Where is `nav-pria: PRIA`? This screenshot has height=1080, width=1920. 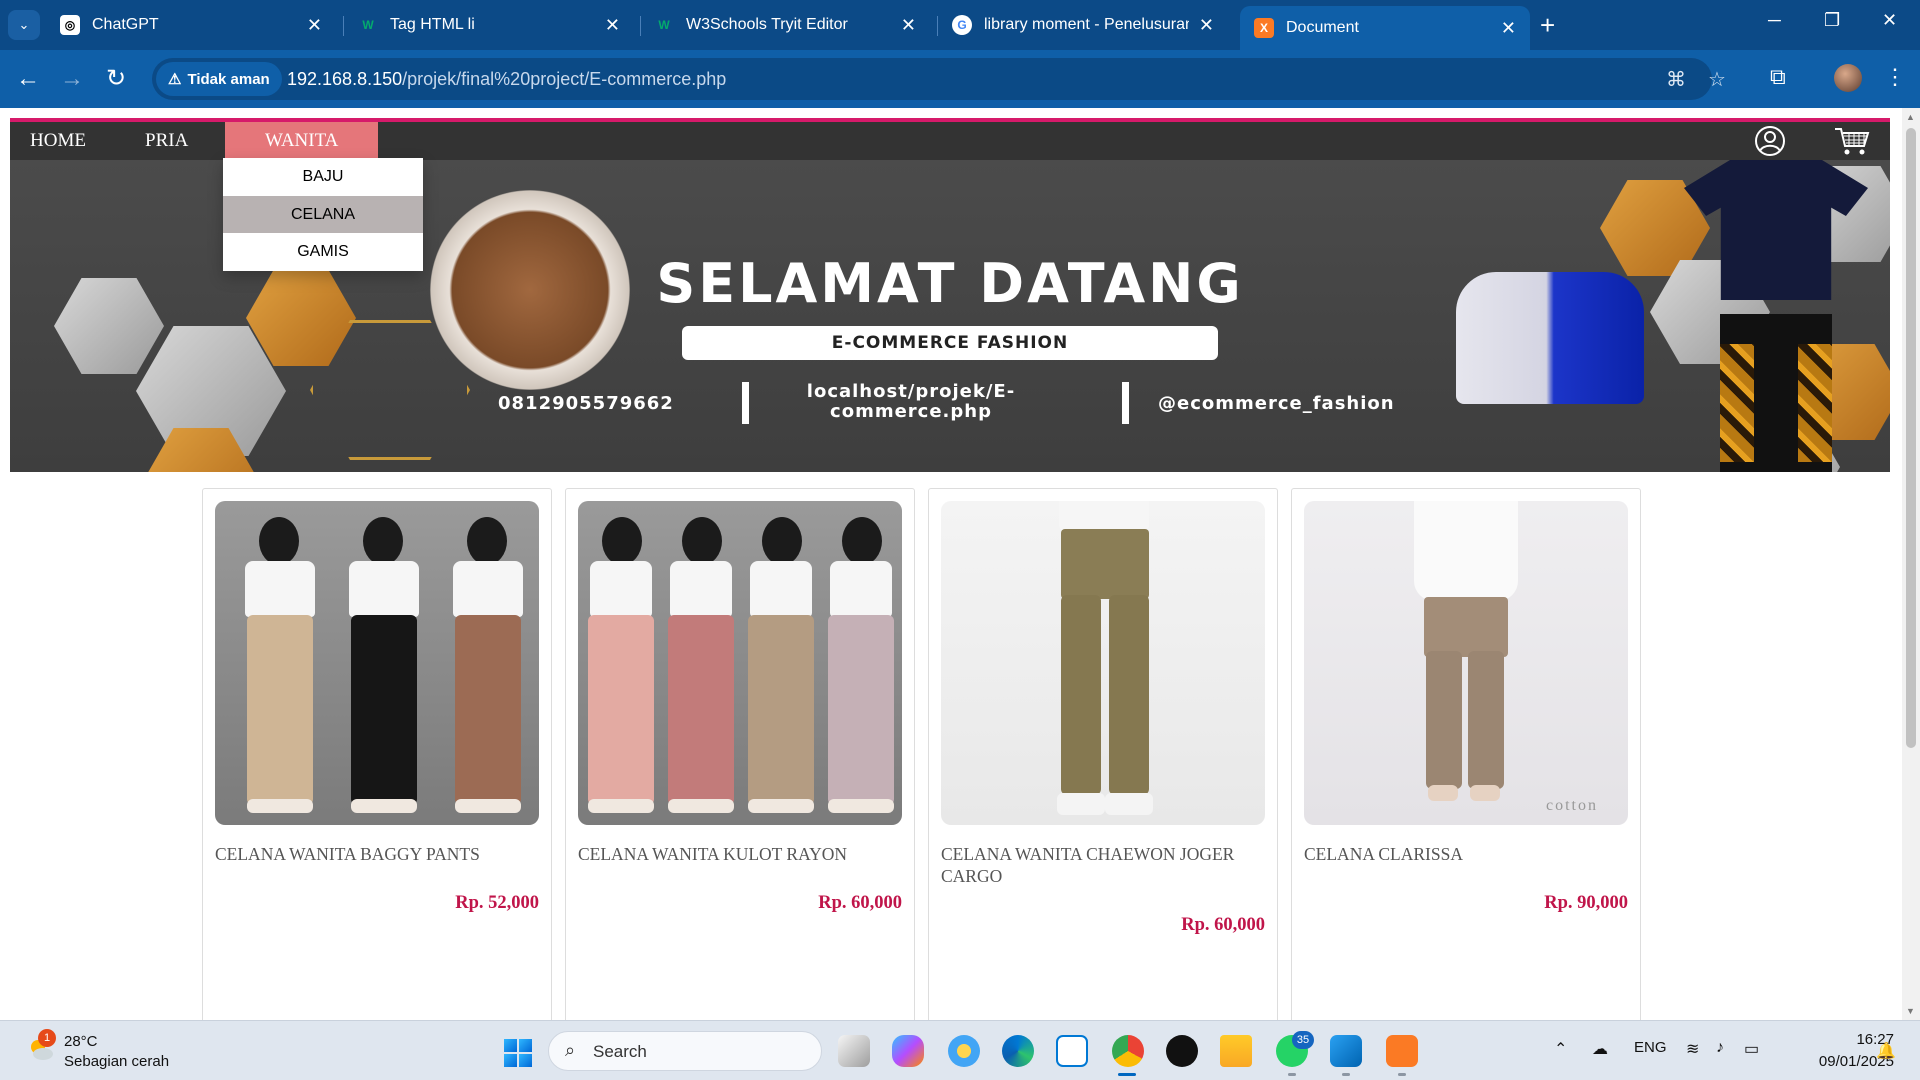 nav-pria: PRIA is located at coordinates (166, 141).